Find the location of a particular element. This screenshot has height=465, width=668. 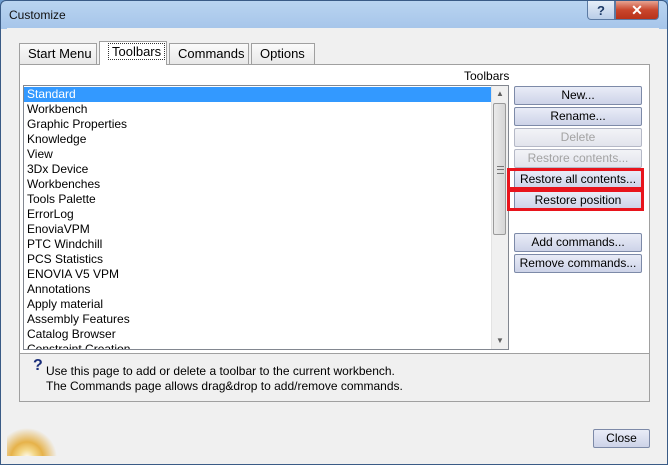

help-button: ? is located at coordinates (601, 10).